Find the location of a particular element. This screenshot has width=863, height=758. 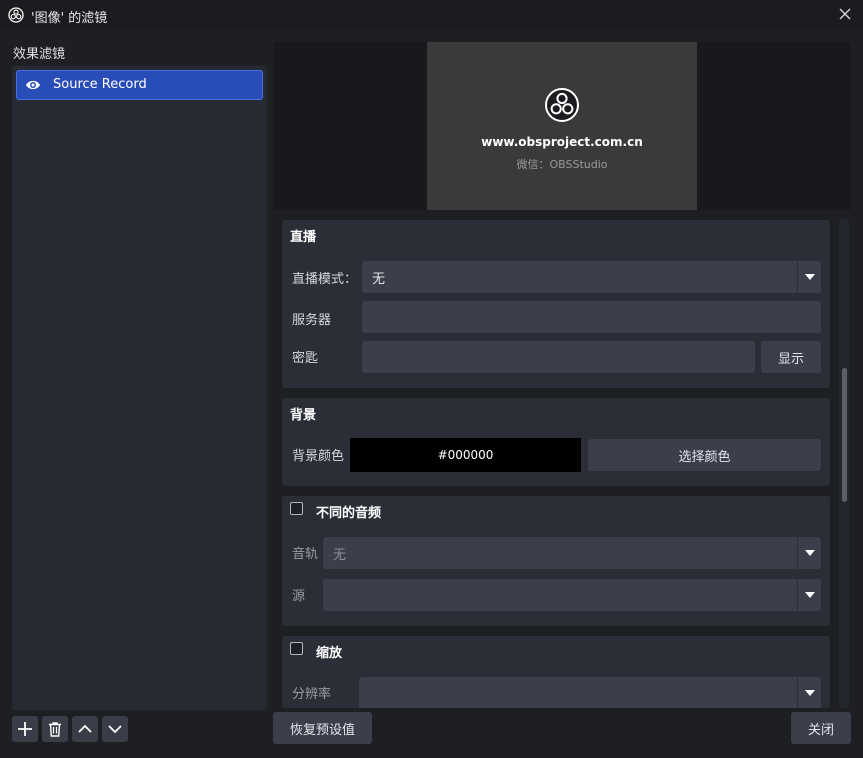

stream-key-input is located at coordinates (558, 357).